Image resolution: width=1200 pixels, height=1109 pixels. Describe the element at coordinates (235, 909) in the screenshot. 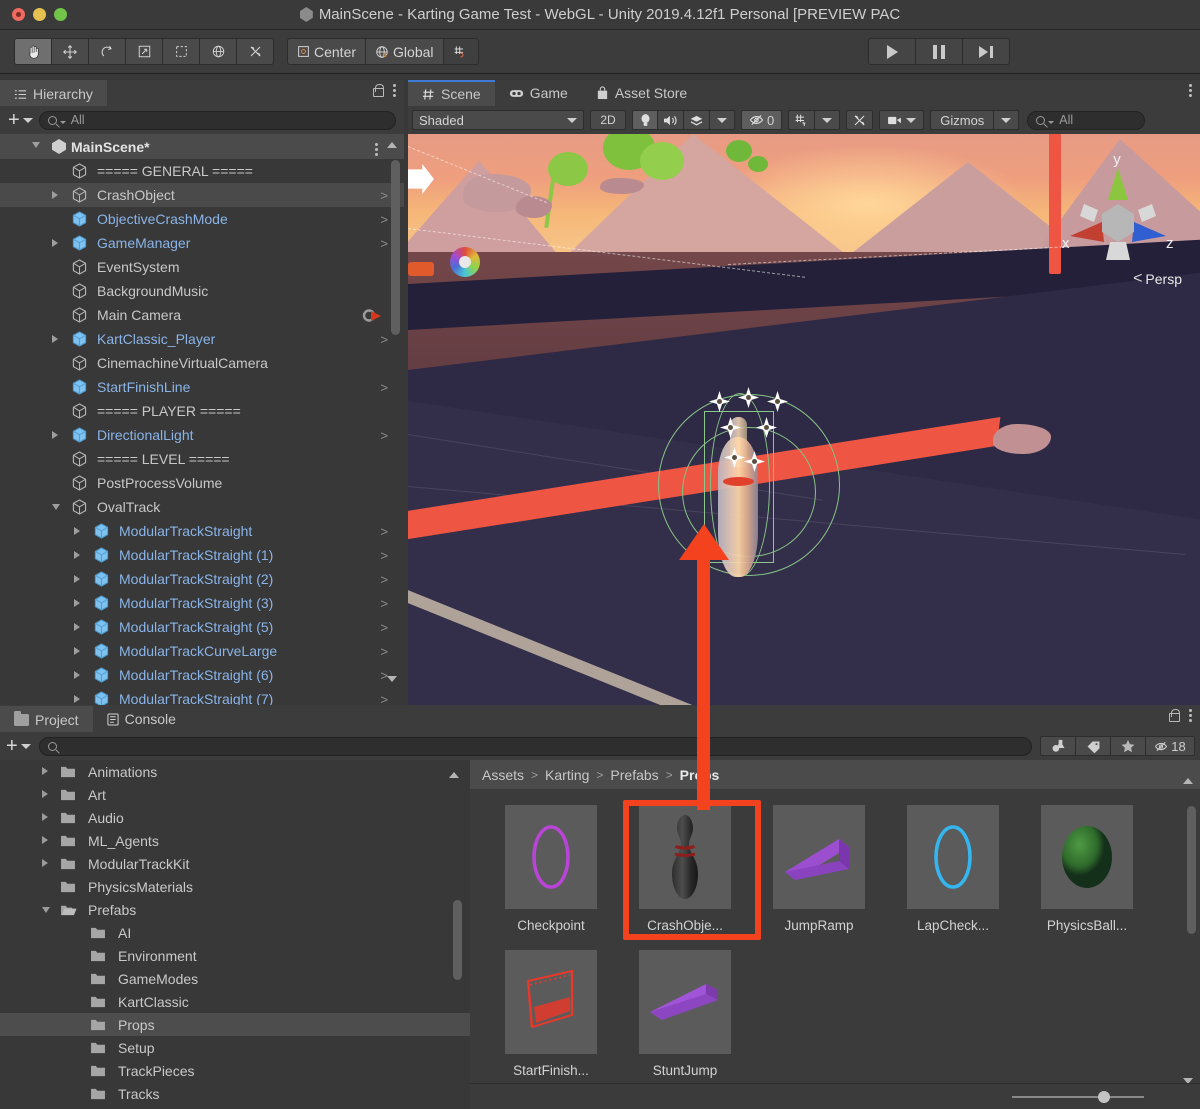

I see `folder-item-prefabs: Prefabs` at that location.